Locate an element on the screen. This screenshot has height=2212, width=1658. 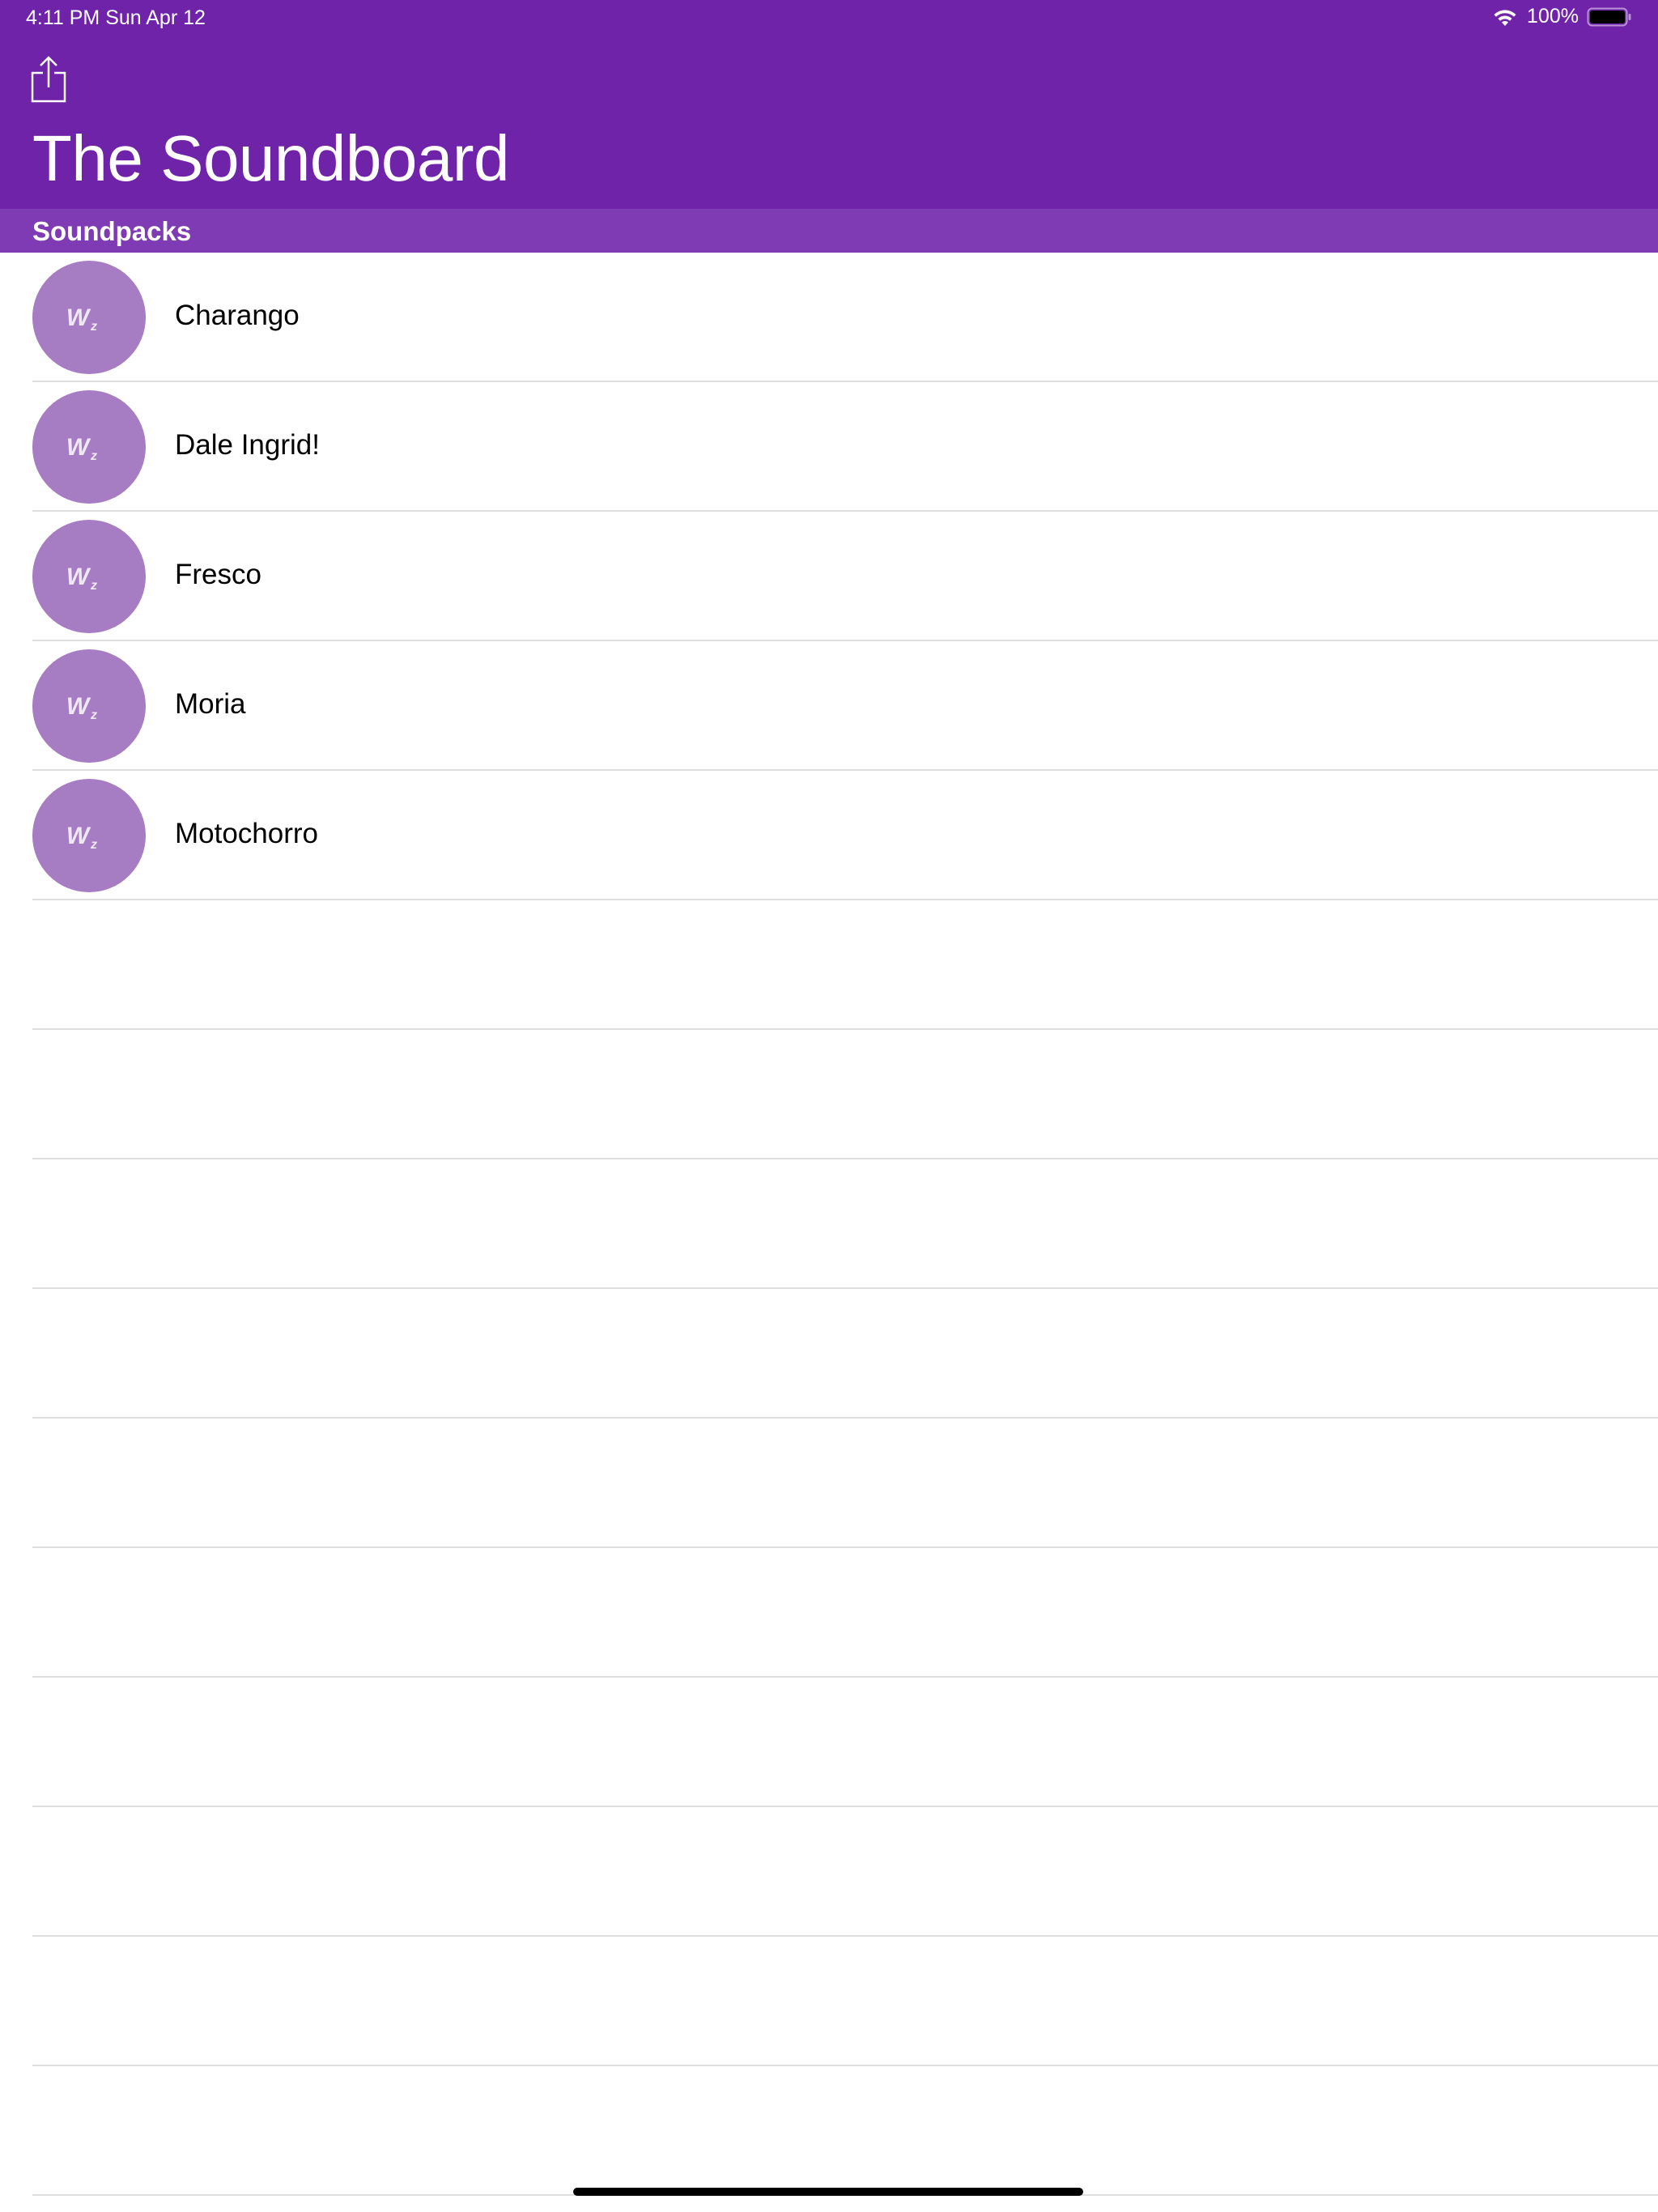
share-button is located at coordinates (48, 79).